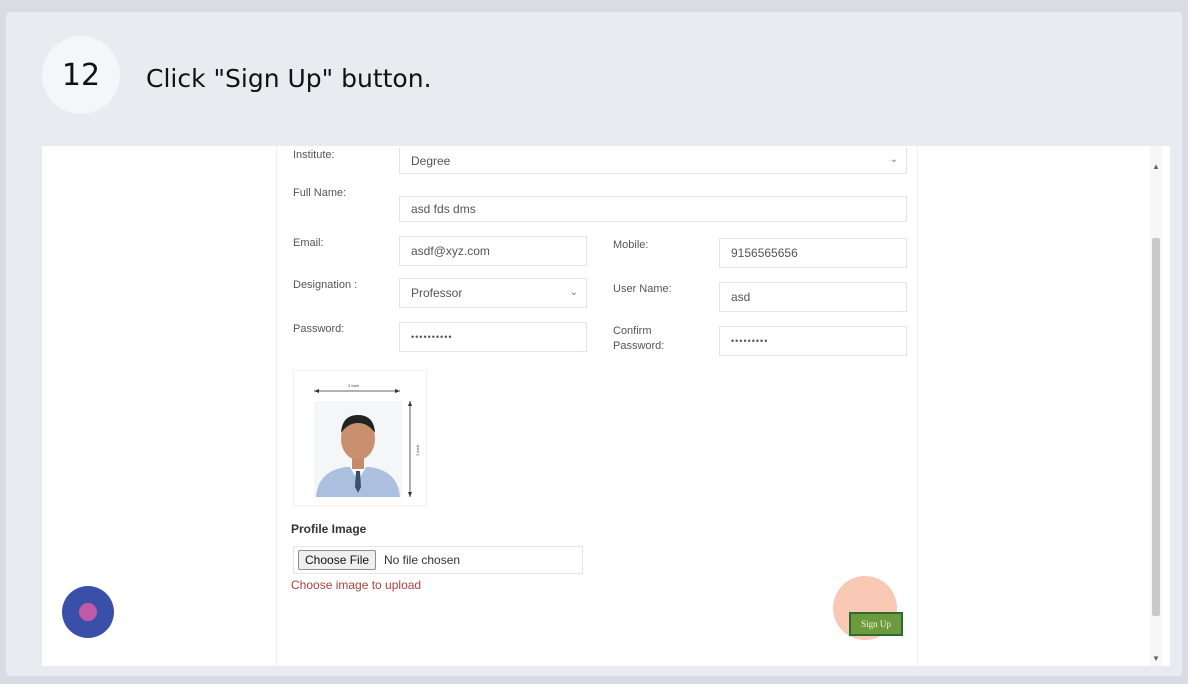 This screenshot has height=684, width=1188. I want to click on password-label: Password:, so click(319, 329).